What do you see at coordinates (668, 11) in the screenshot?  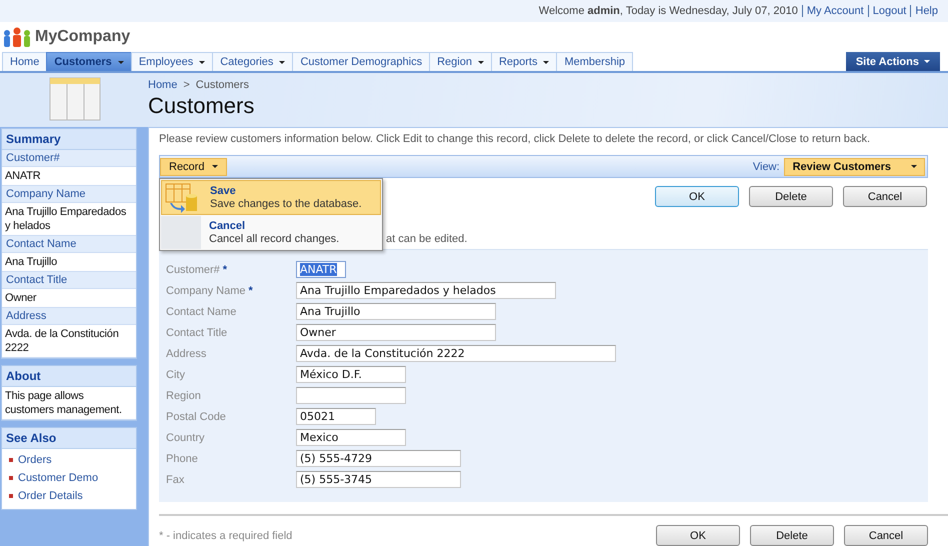 I see `welcome-text: Welcome admin, Today is Wednesday, July 07, 2010` at bounding box center [668, 11].